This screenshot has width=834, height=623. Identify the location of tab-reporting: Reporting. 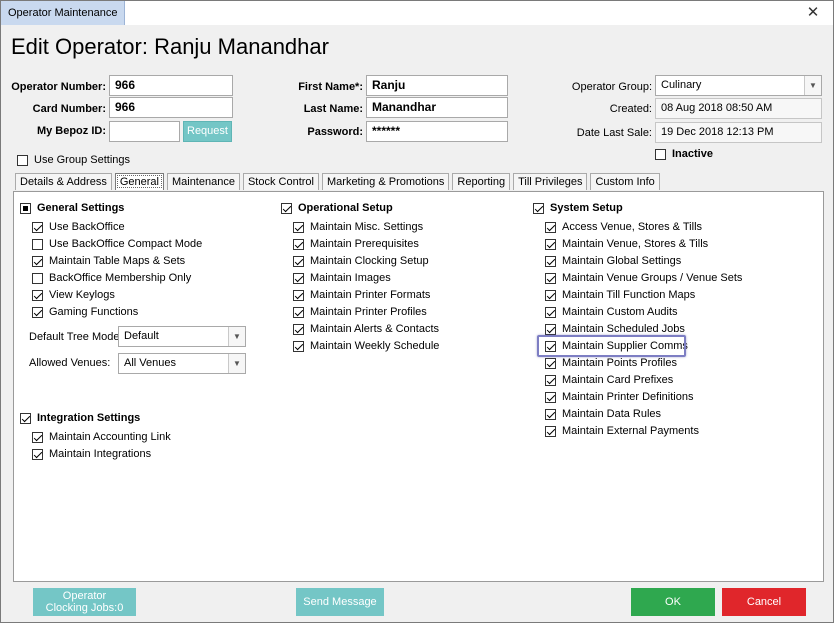
(481, 181).